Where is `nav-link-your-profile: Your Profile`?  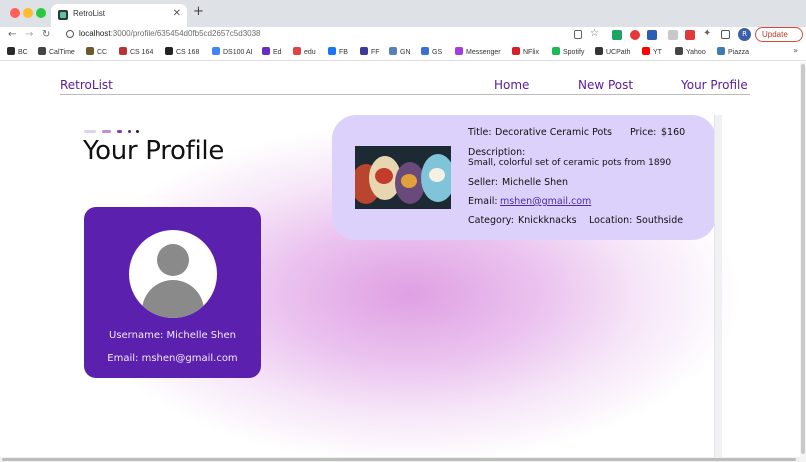
nav-link-your-profile: Your Profile is located at coordinates (714, 85).